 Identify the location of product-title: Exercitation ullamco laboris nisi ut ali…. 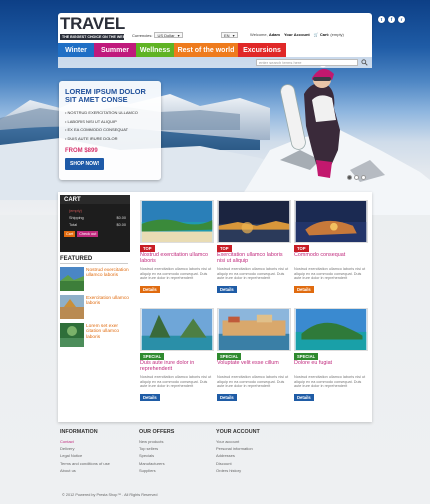
(254, 258).